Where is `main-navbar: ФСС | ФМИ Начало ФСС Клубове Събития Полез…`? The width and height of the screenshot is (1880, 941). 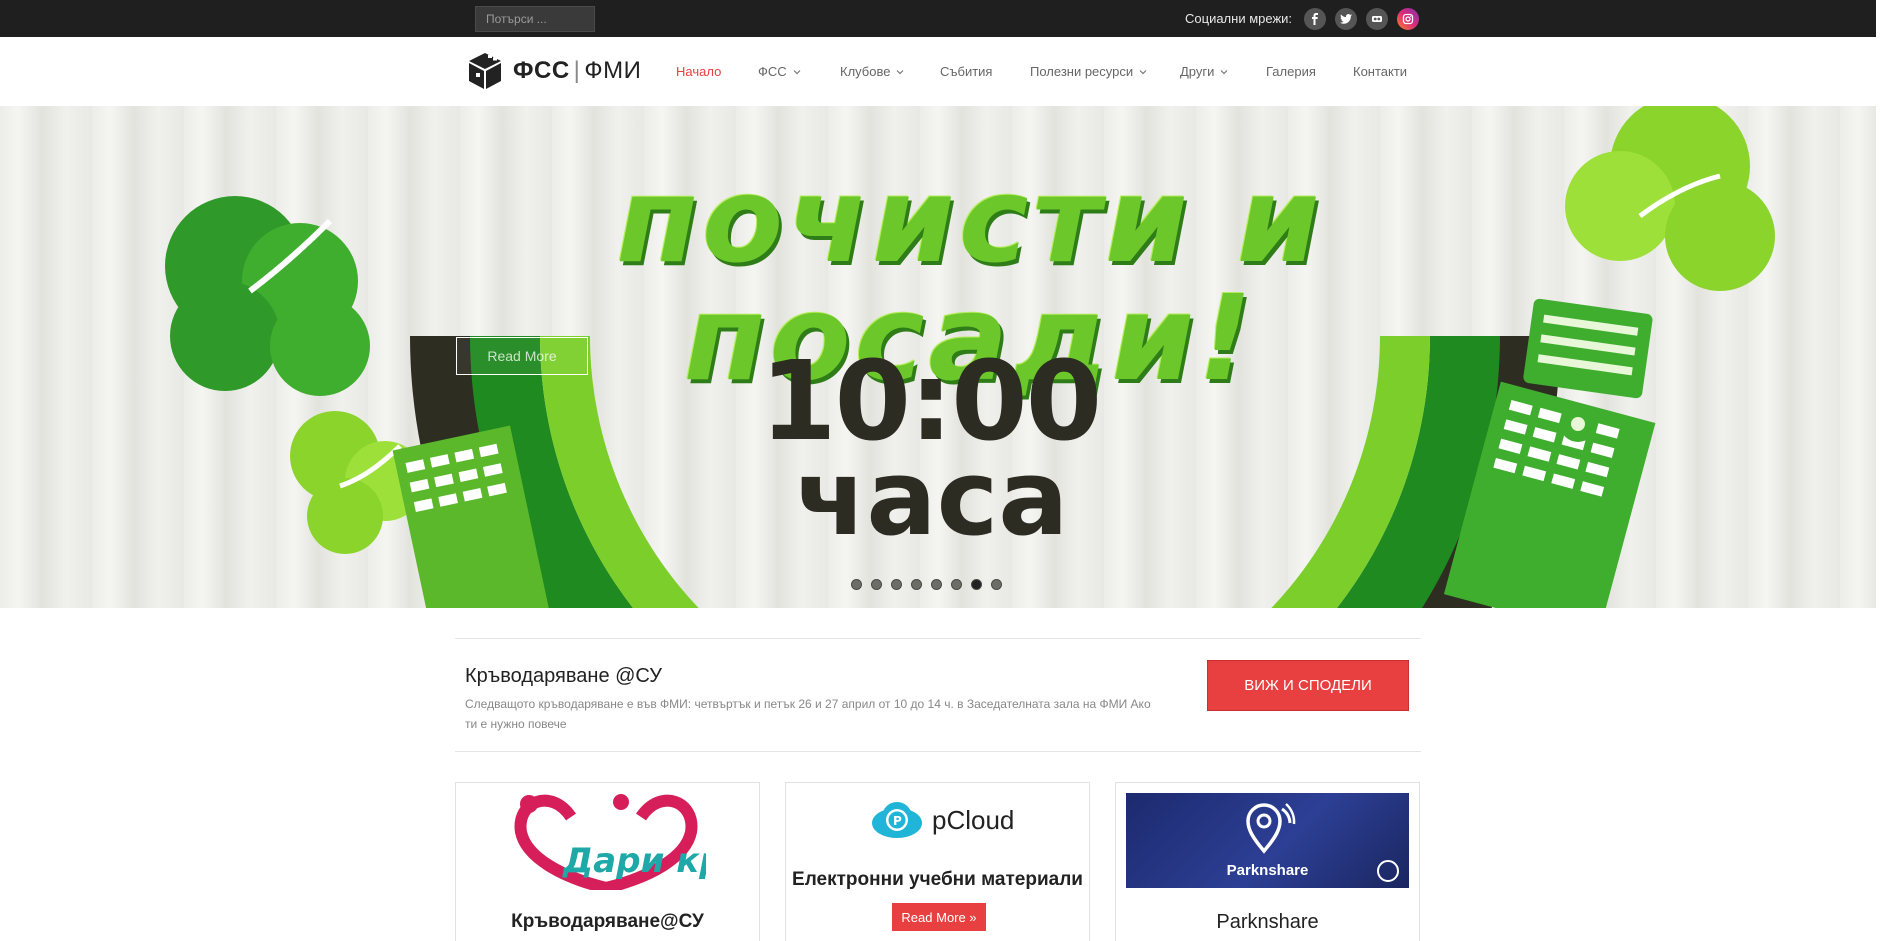
main-navbar: ФСС | ФМИ Начало ФСС Клубове Събития Полез… is located at coordinates (938, 72).